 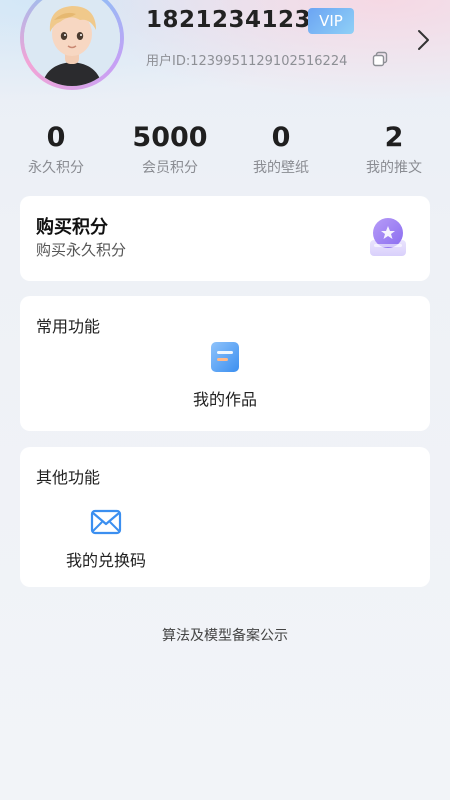 I want to click on stat-label: 会员积分, so click(x=170, y=168).